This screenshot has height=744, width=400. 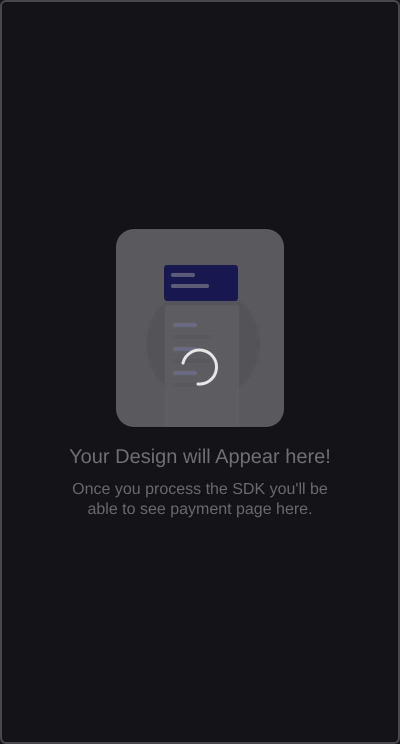 What do you see at coordinates (200, 457) in the screenshot?
I see `empty-state-title: Your Design will Appear here!` at bounding box center [200, 457].